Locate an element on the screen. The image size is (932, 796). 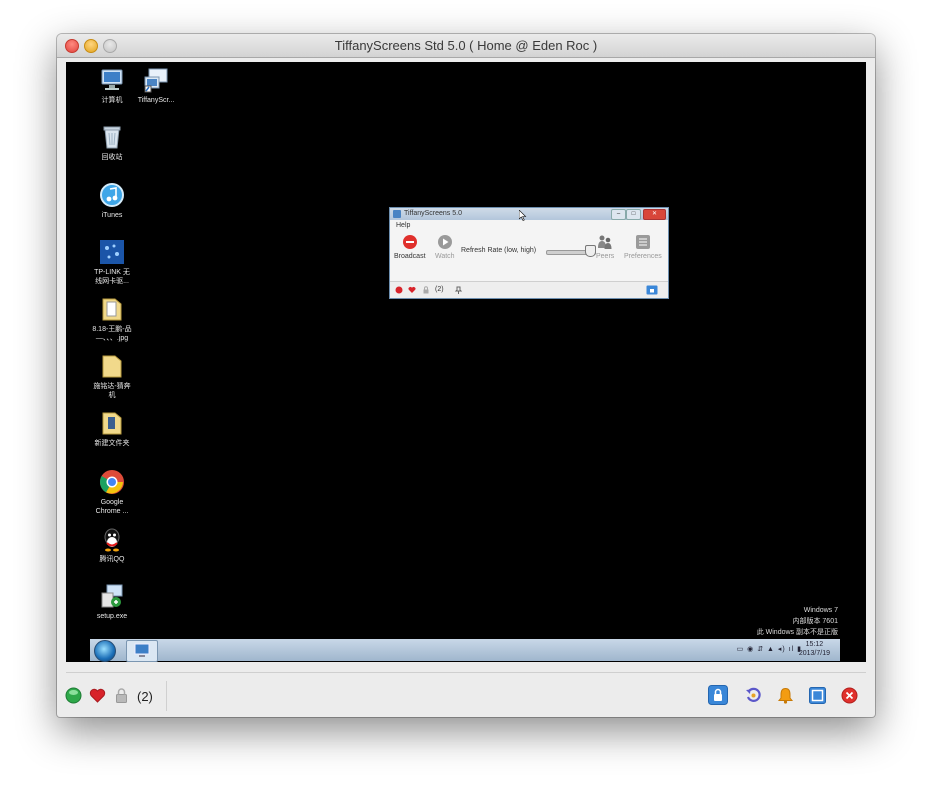
preferences-button: Preferences is located at coordinates (643, 247).